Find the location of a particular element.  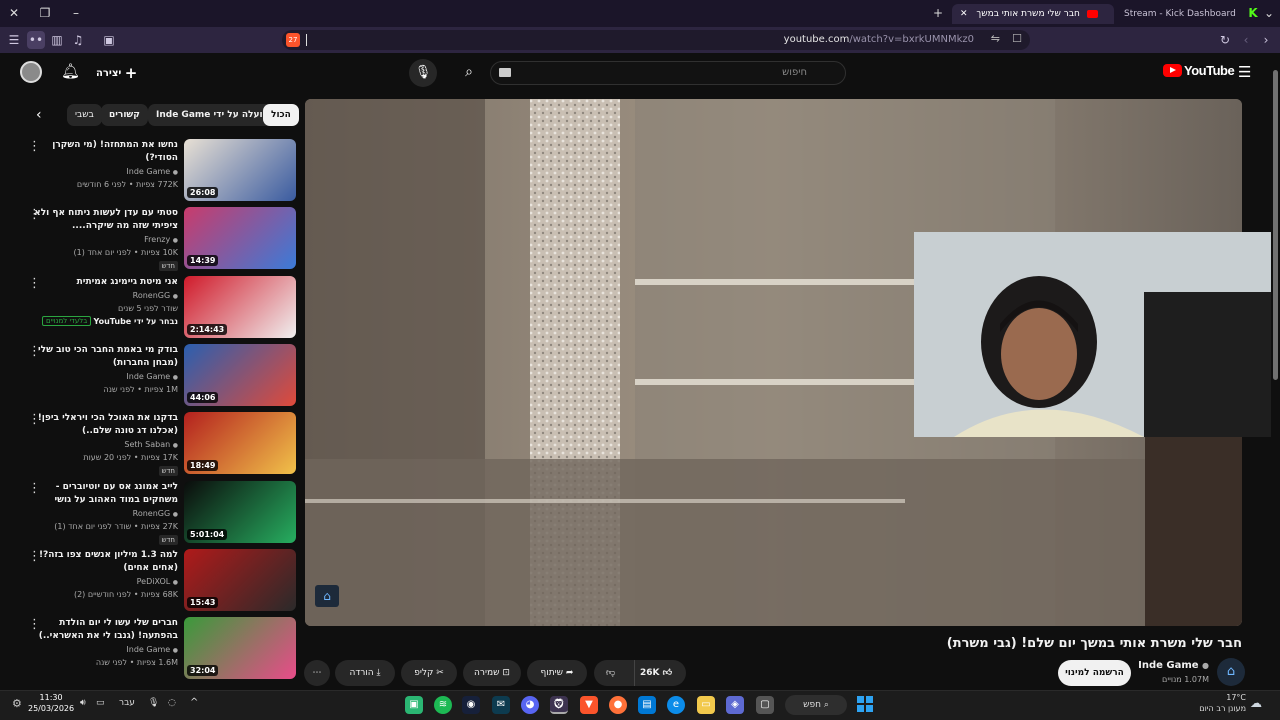

minimize-window-icon: – is located at coordinates (76, 13).